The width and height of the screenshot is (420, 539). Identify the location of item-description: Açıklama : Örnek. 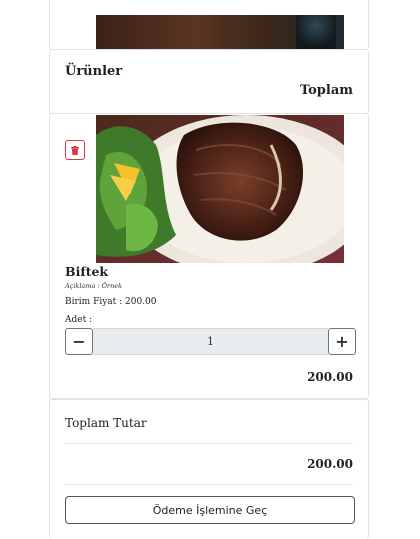
(94, 286).